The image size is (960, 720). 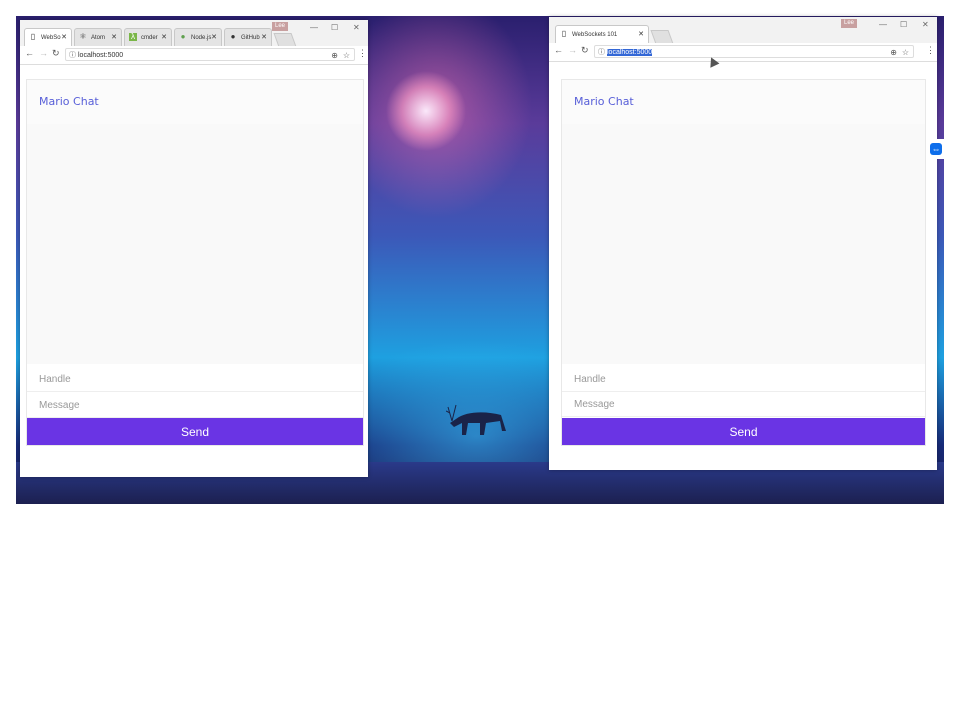 I want to click on tab-label: WebSockets 101, so click(x=595, y=35).